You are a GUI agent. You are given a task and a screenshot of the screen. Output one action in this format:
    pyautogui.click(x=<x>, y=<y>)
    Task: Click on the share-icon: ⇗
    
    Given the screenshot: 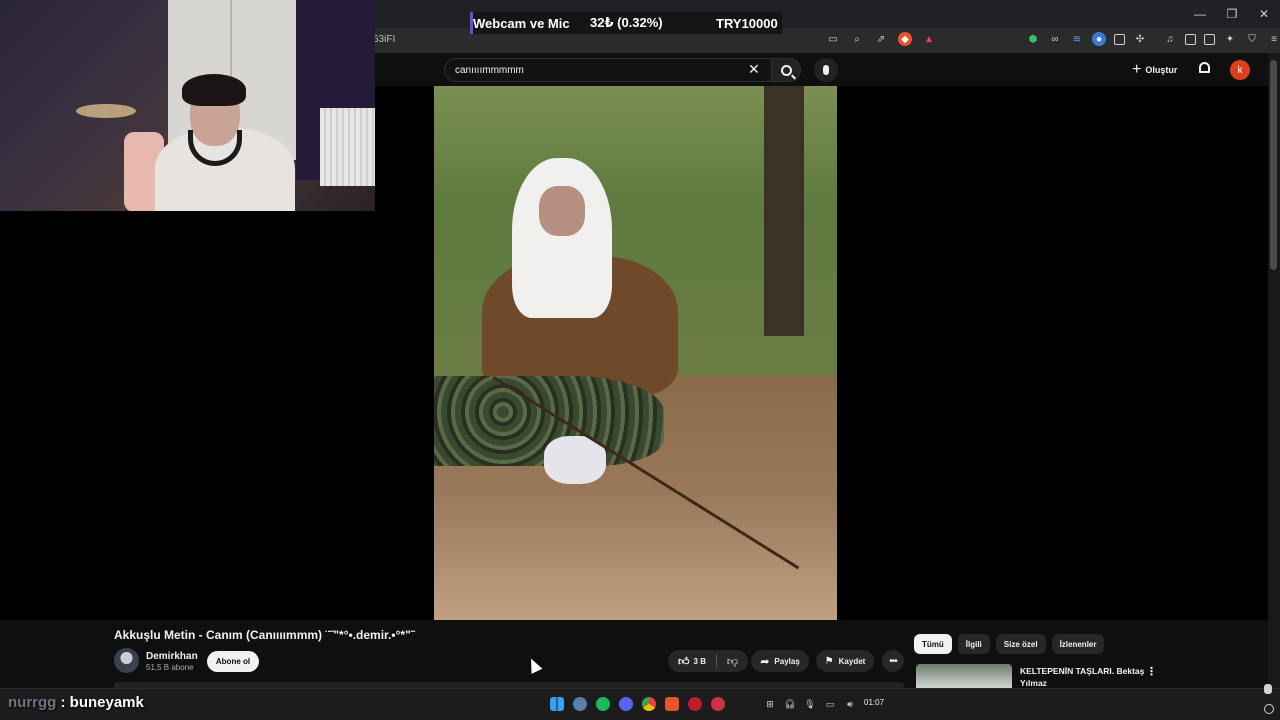 What is the action you would take?
    pyautogui.click(x=881, y=39)
    